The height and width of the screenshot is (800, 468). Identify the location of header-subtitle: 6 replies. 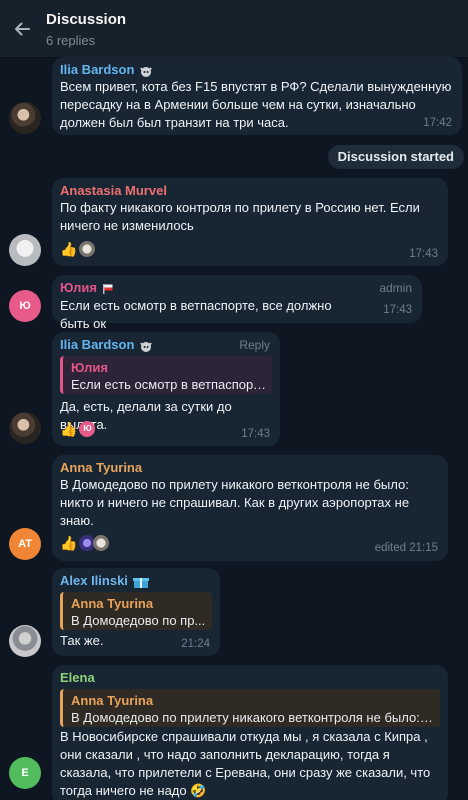
(71, 40).